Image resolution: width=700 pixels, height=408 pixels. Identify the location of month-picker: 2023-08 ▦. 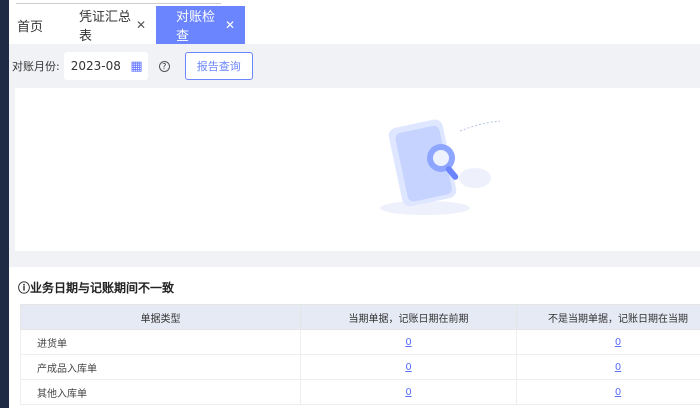
(105, 66).